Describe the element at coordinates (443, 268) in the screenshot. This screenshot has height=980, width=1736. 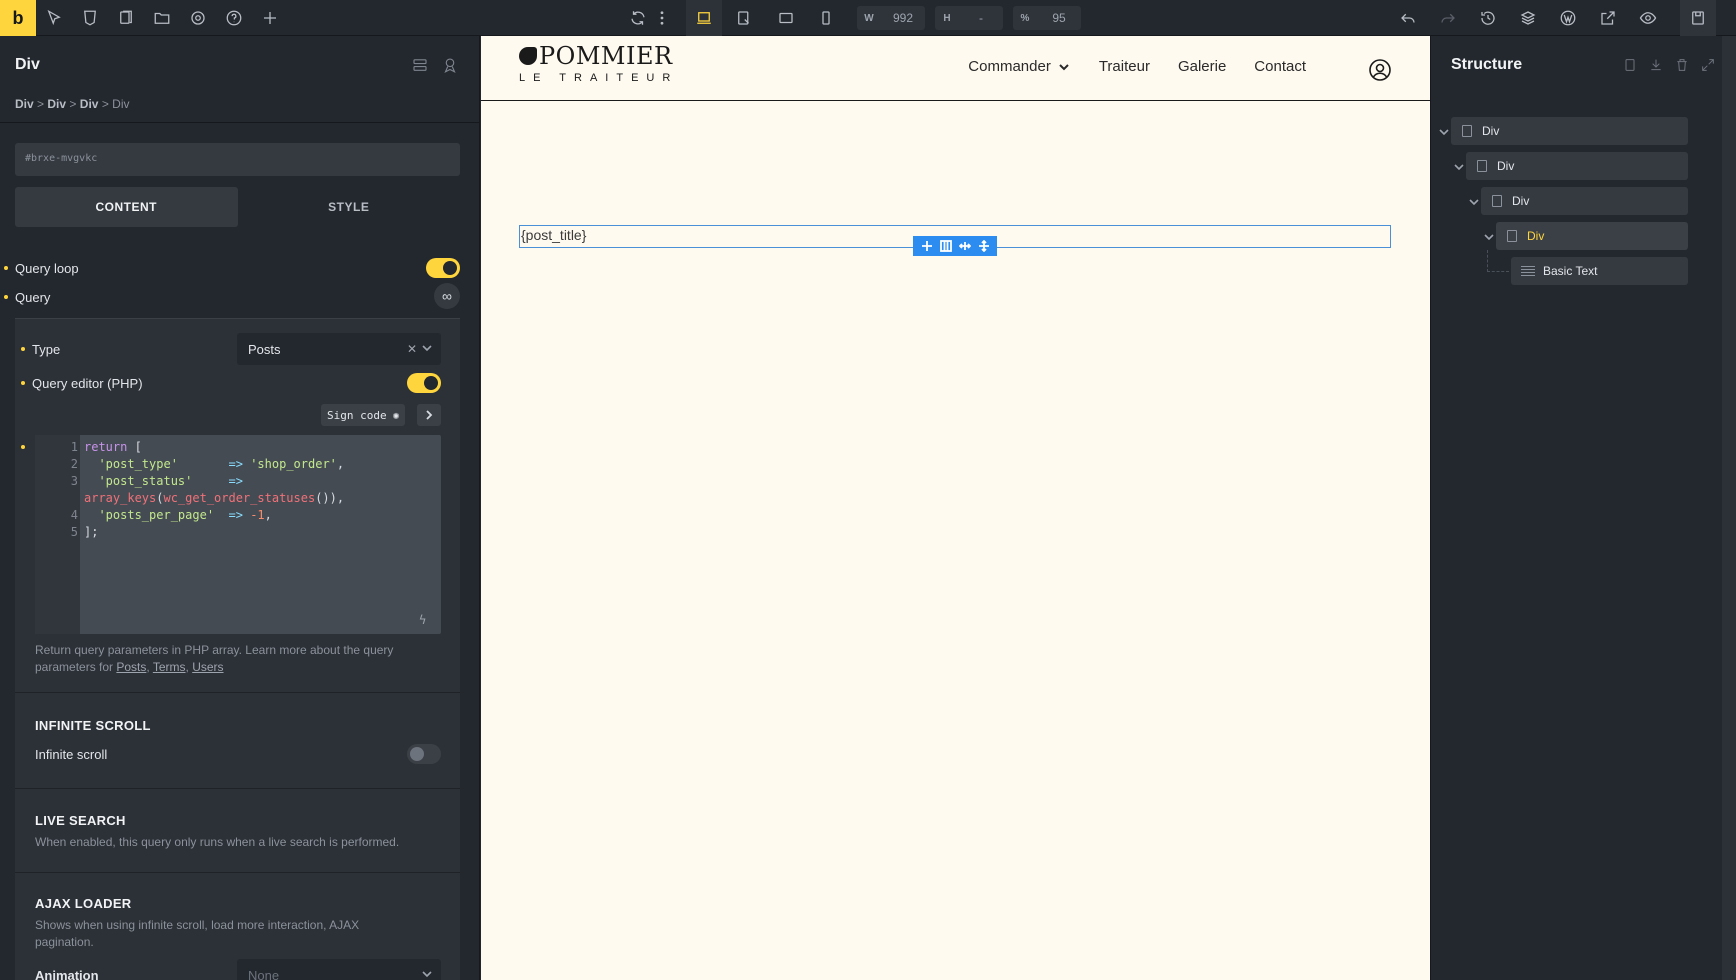
I see `query-loop-toggle` at that location.